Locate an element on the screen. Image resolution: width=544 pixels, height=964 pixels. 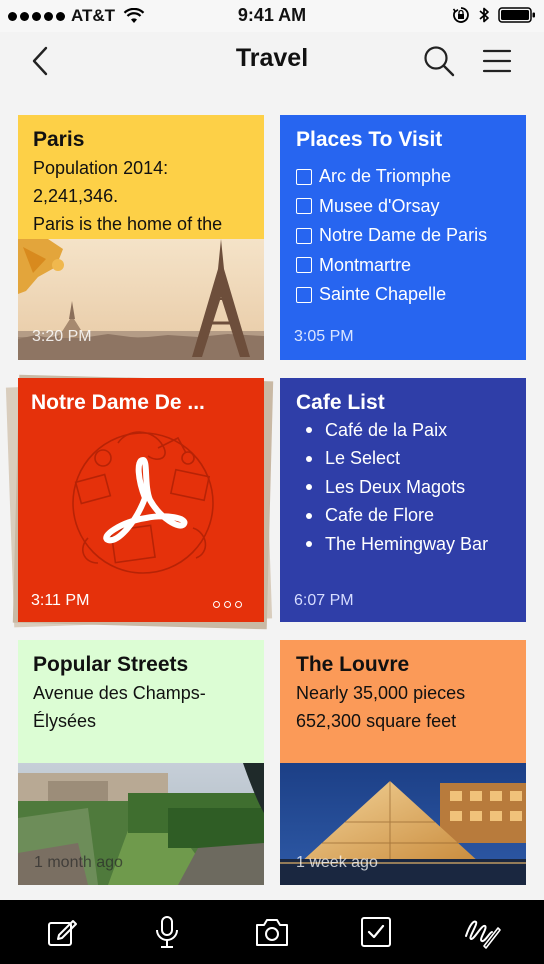
card-time: 3:20 PM is located at coordinates (62, 336).